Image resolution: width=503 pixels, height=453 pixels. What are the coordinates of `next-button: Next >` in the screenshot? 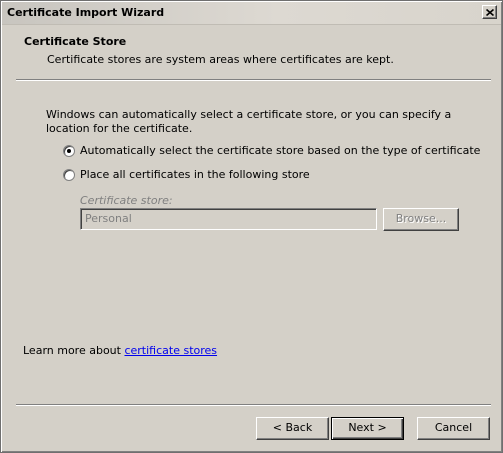 It's located at (367, 428).